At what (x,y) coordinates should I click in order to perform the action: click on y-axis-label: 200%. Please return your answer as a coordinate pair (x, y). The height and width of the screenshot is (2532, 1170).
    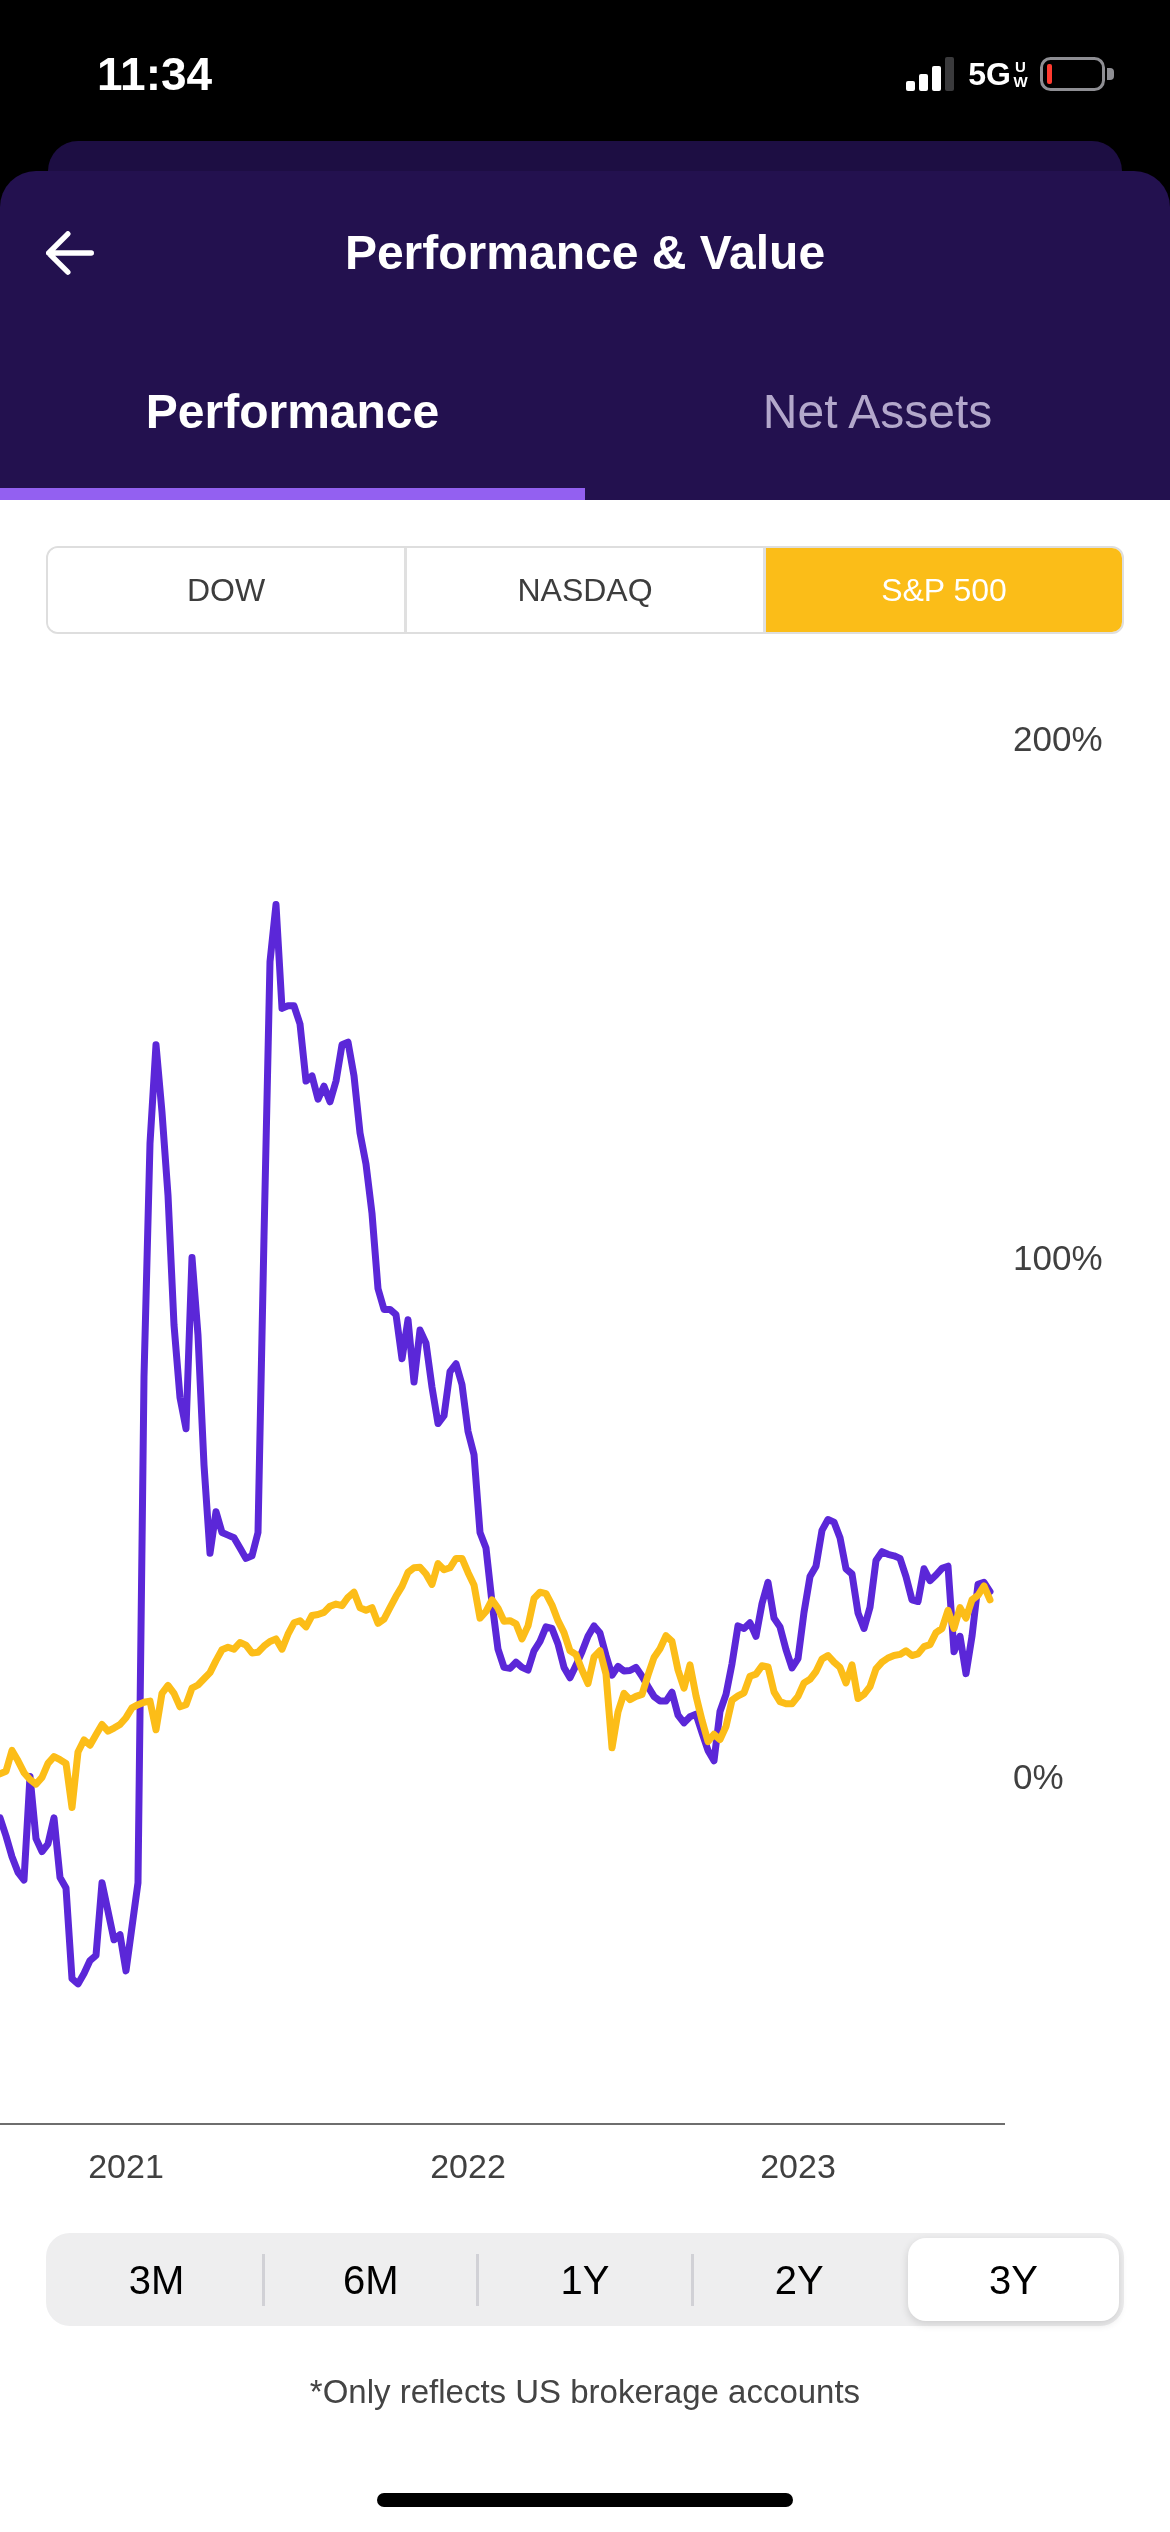
    Looking at the image, I should click on (1058, 739).